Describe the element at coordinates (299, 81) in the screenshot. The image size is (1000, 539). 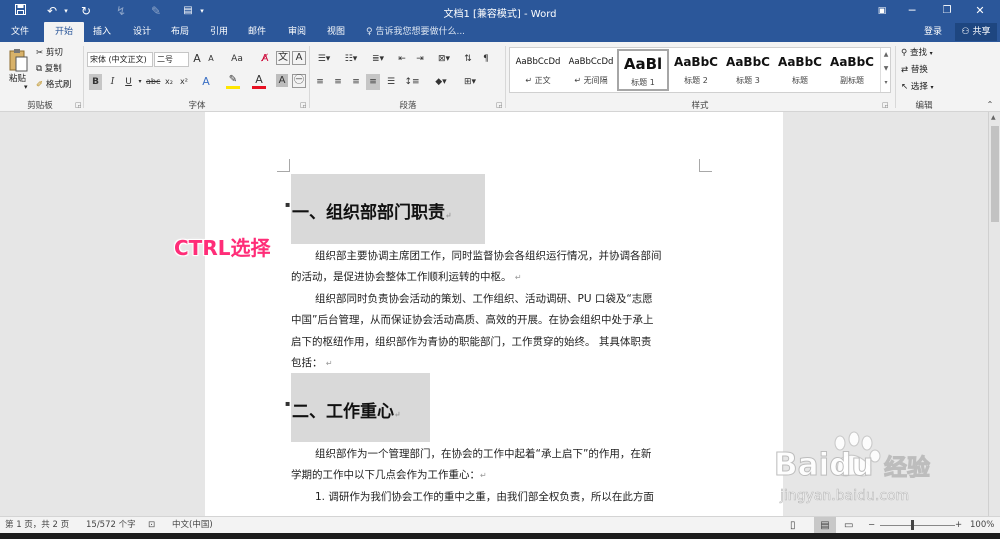
I see `enclosed-alpha-icon: ㊀` at that location.